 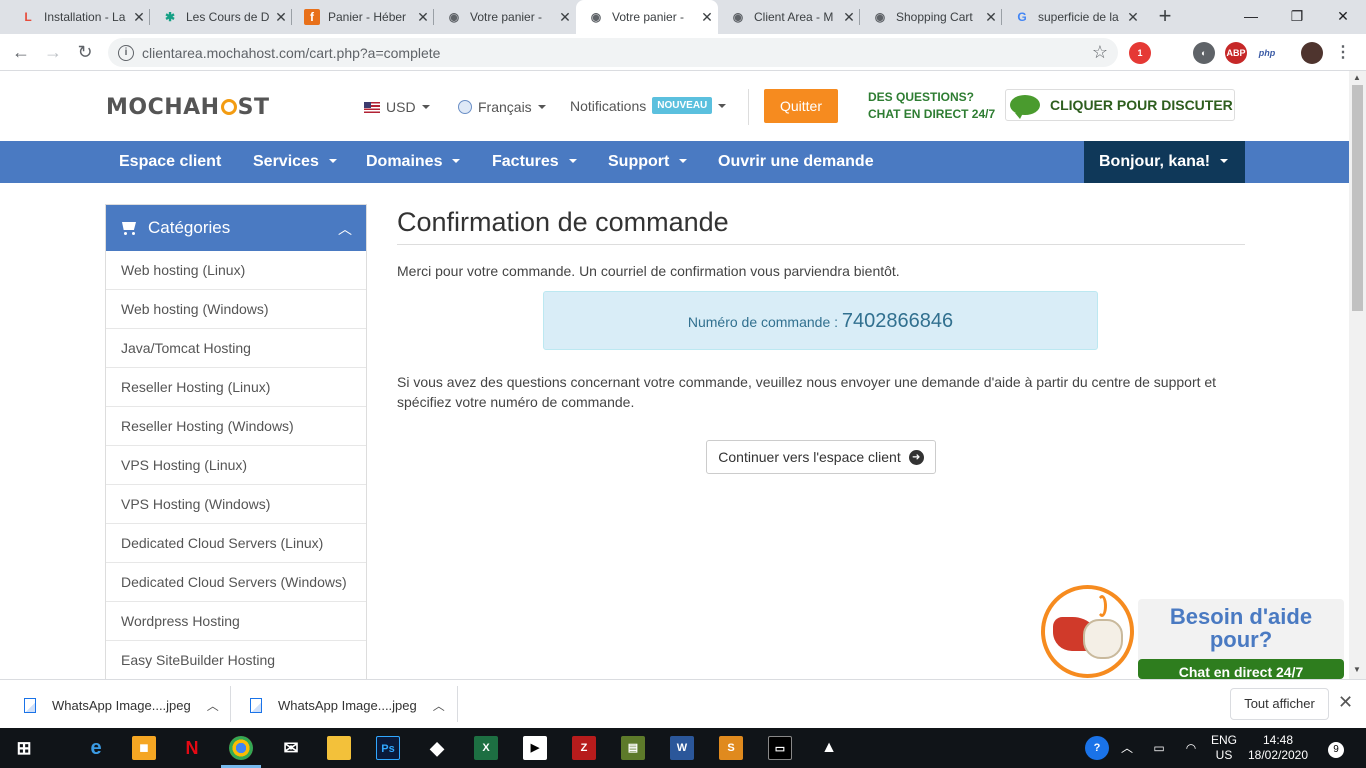 What do you see at coordinates (236, 660) in the screenshot?
I see `category-sitebuilder: Easy SiteBuilder Hosting` at bounding box center [236, 660].